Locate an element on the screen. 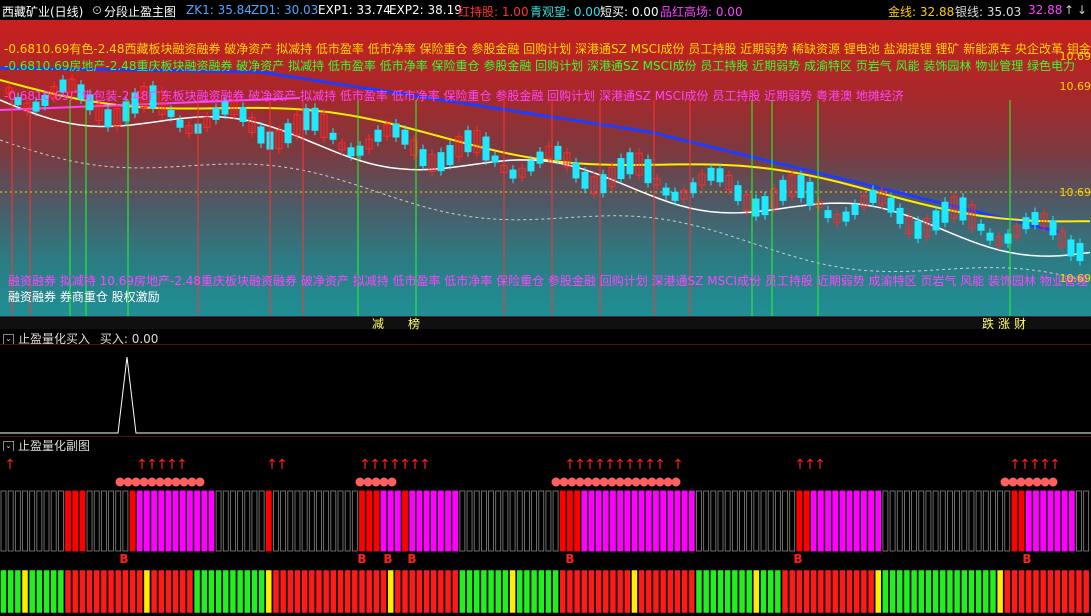 This screenshot has height=616, width=1091. buy-signal-panel is located at coordinates (545, 389).